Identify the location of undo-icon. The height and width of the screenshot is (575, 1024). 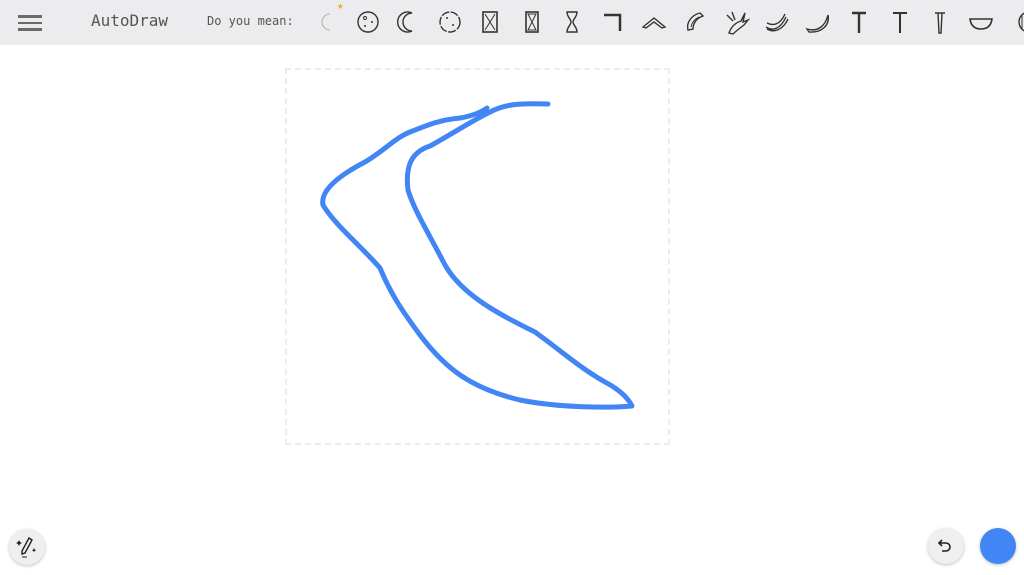
(944, 545).